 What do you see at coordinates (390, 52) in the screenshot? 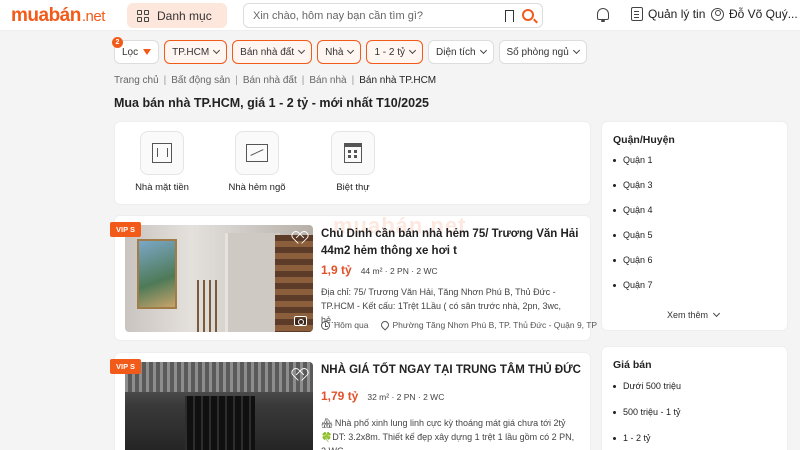
I see `chip-label: 1 - 2 tỷ` at bounding box center [390, 52].